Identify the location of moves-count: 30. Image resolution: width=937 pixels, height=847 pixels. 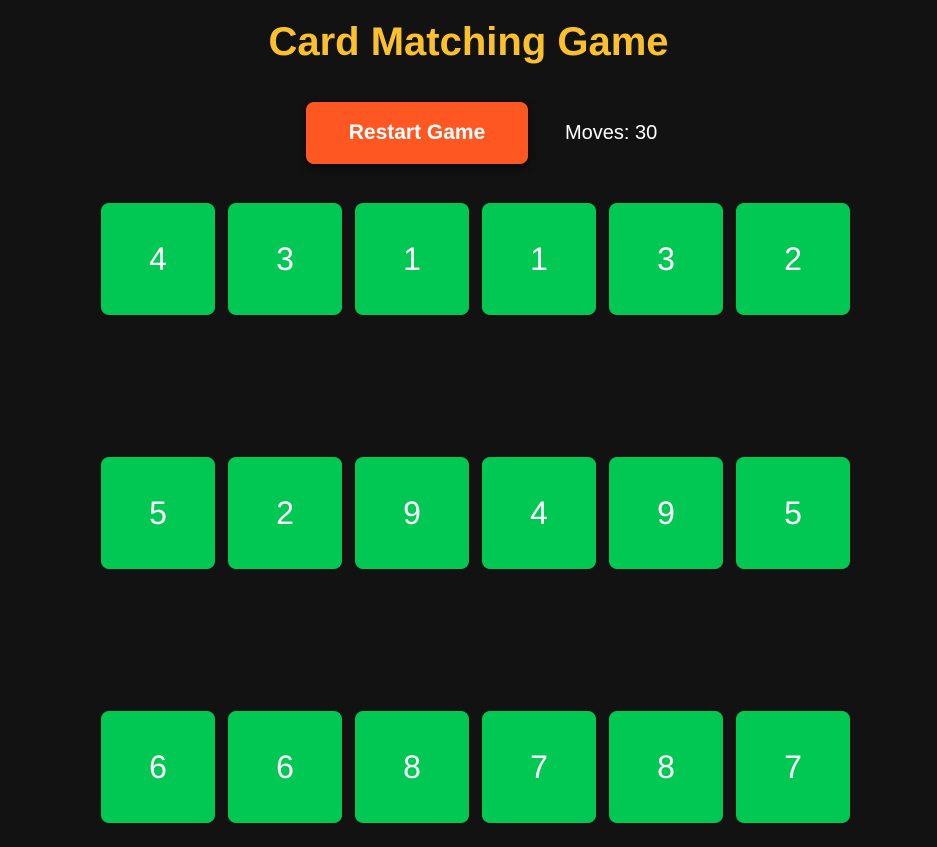
(646, 133).